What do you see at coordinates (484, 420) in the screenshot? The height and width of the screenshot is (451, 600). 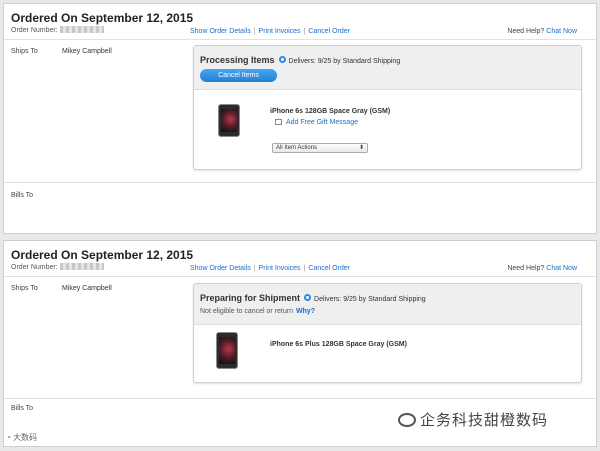 I see `watermark-text: 企务科技甜橙数码` at bounding box center [484, 420].